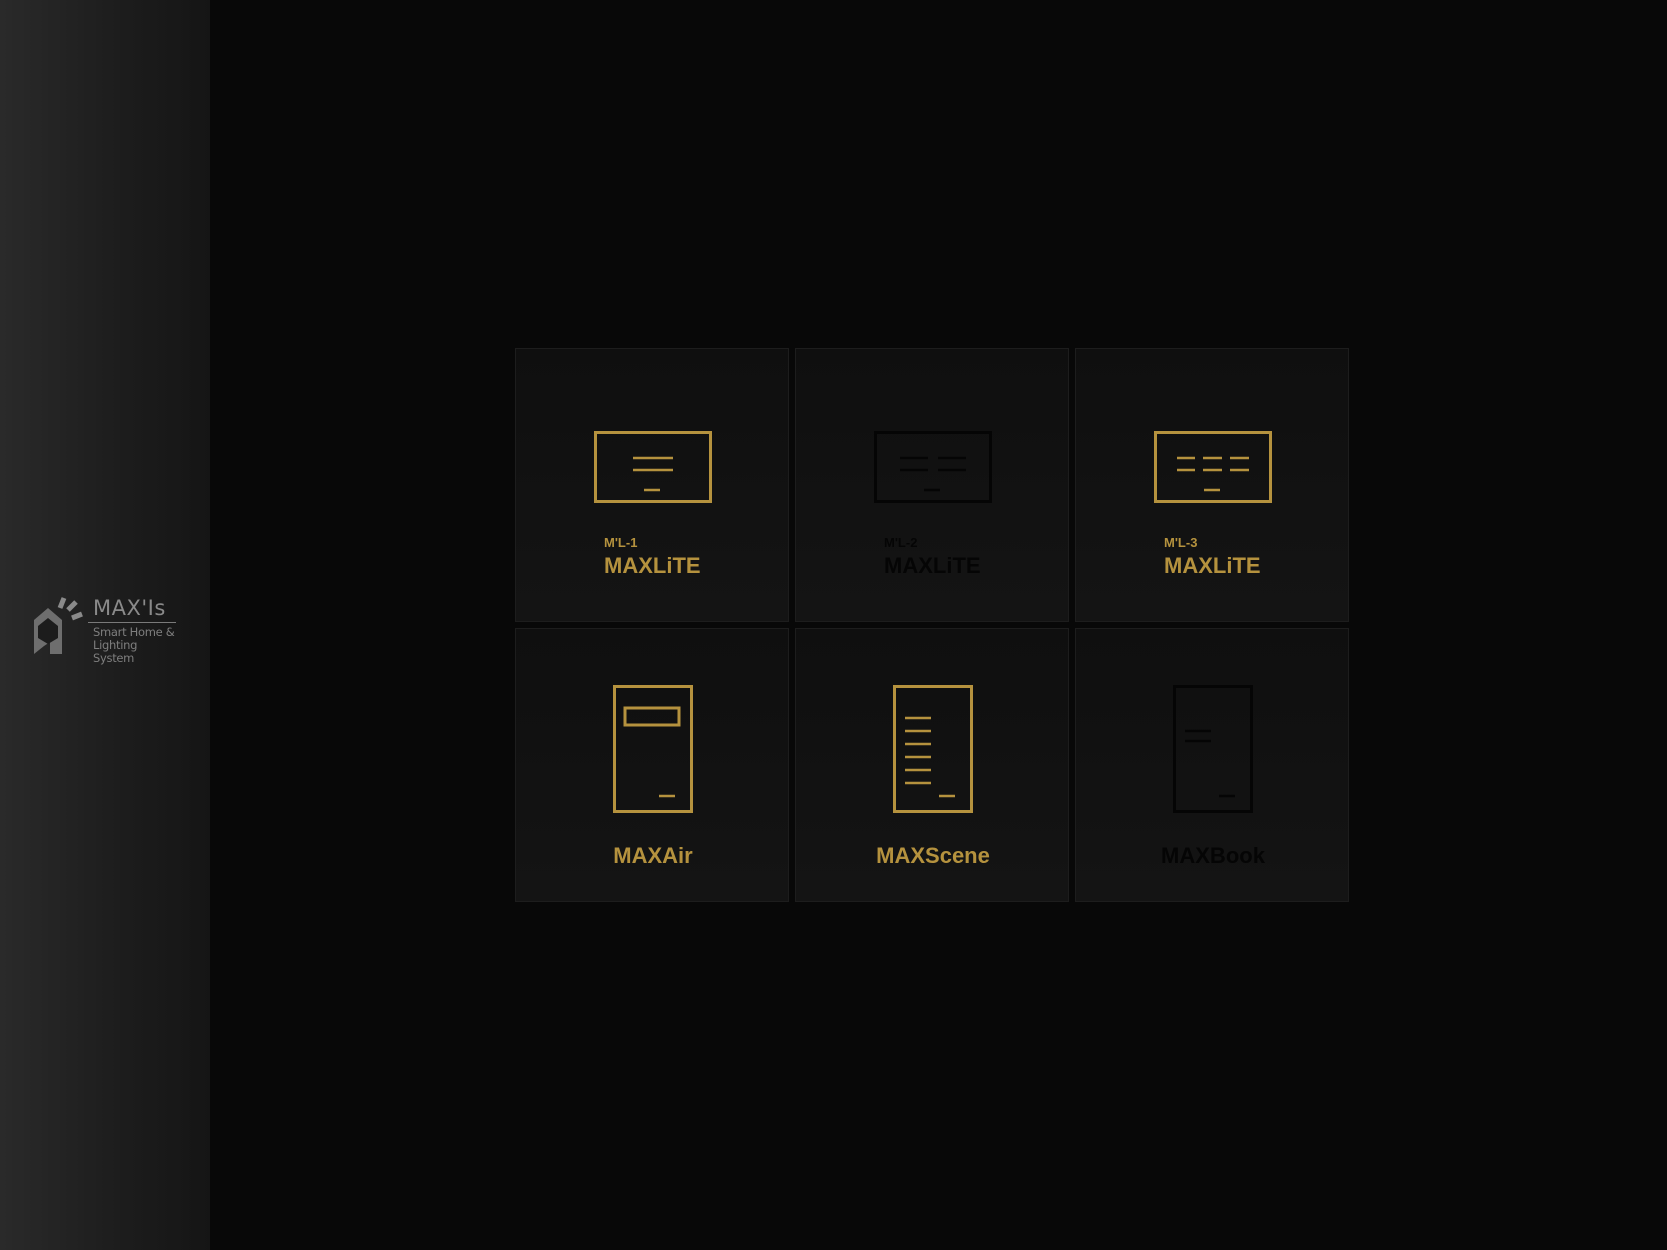  I want to click on tile-name: MAXScene, so click(933, 855).